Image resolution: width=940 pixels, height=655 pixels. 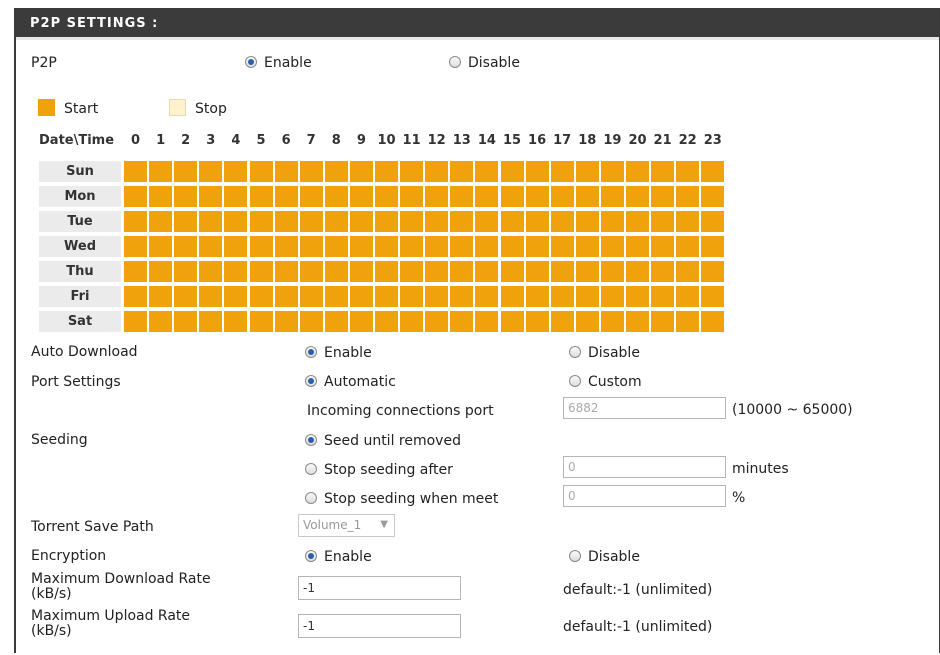 I want to click on encryption-enable-radio: Enable, so click(x=338, y=557).